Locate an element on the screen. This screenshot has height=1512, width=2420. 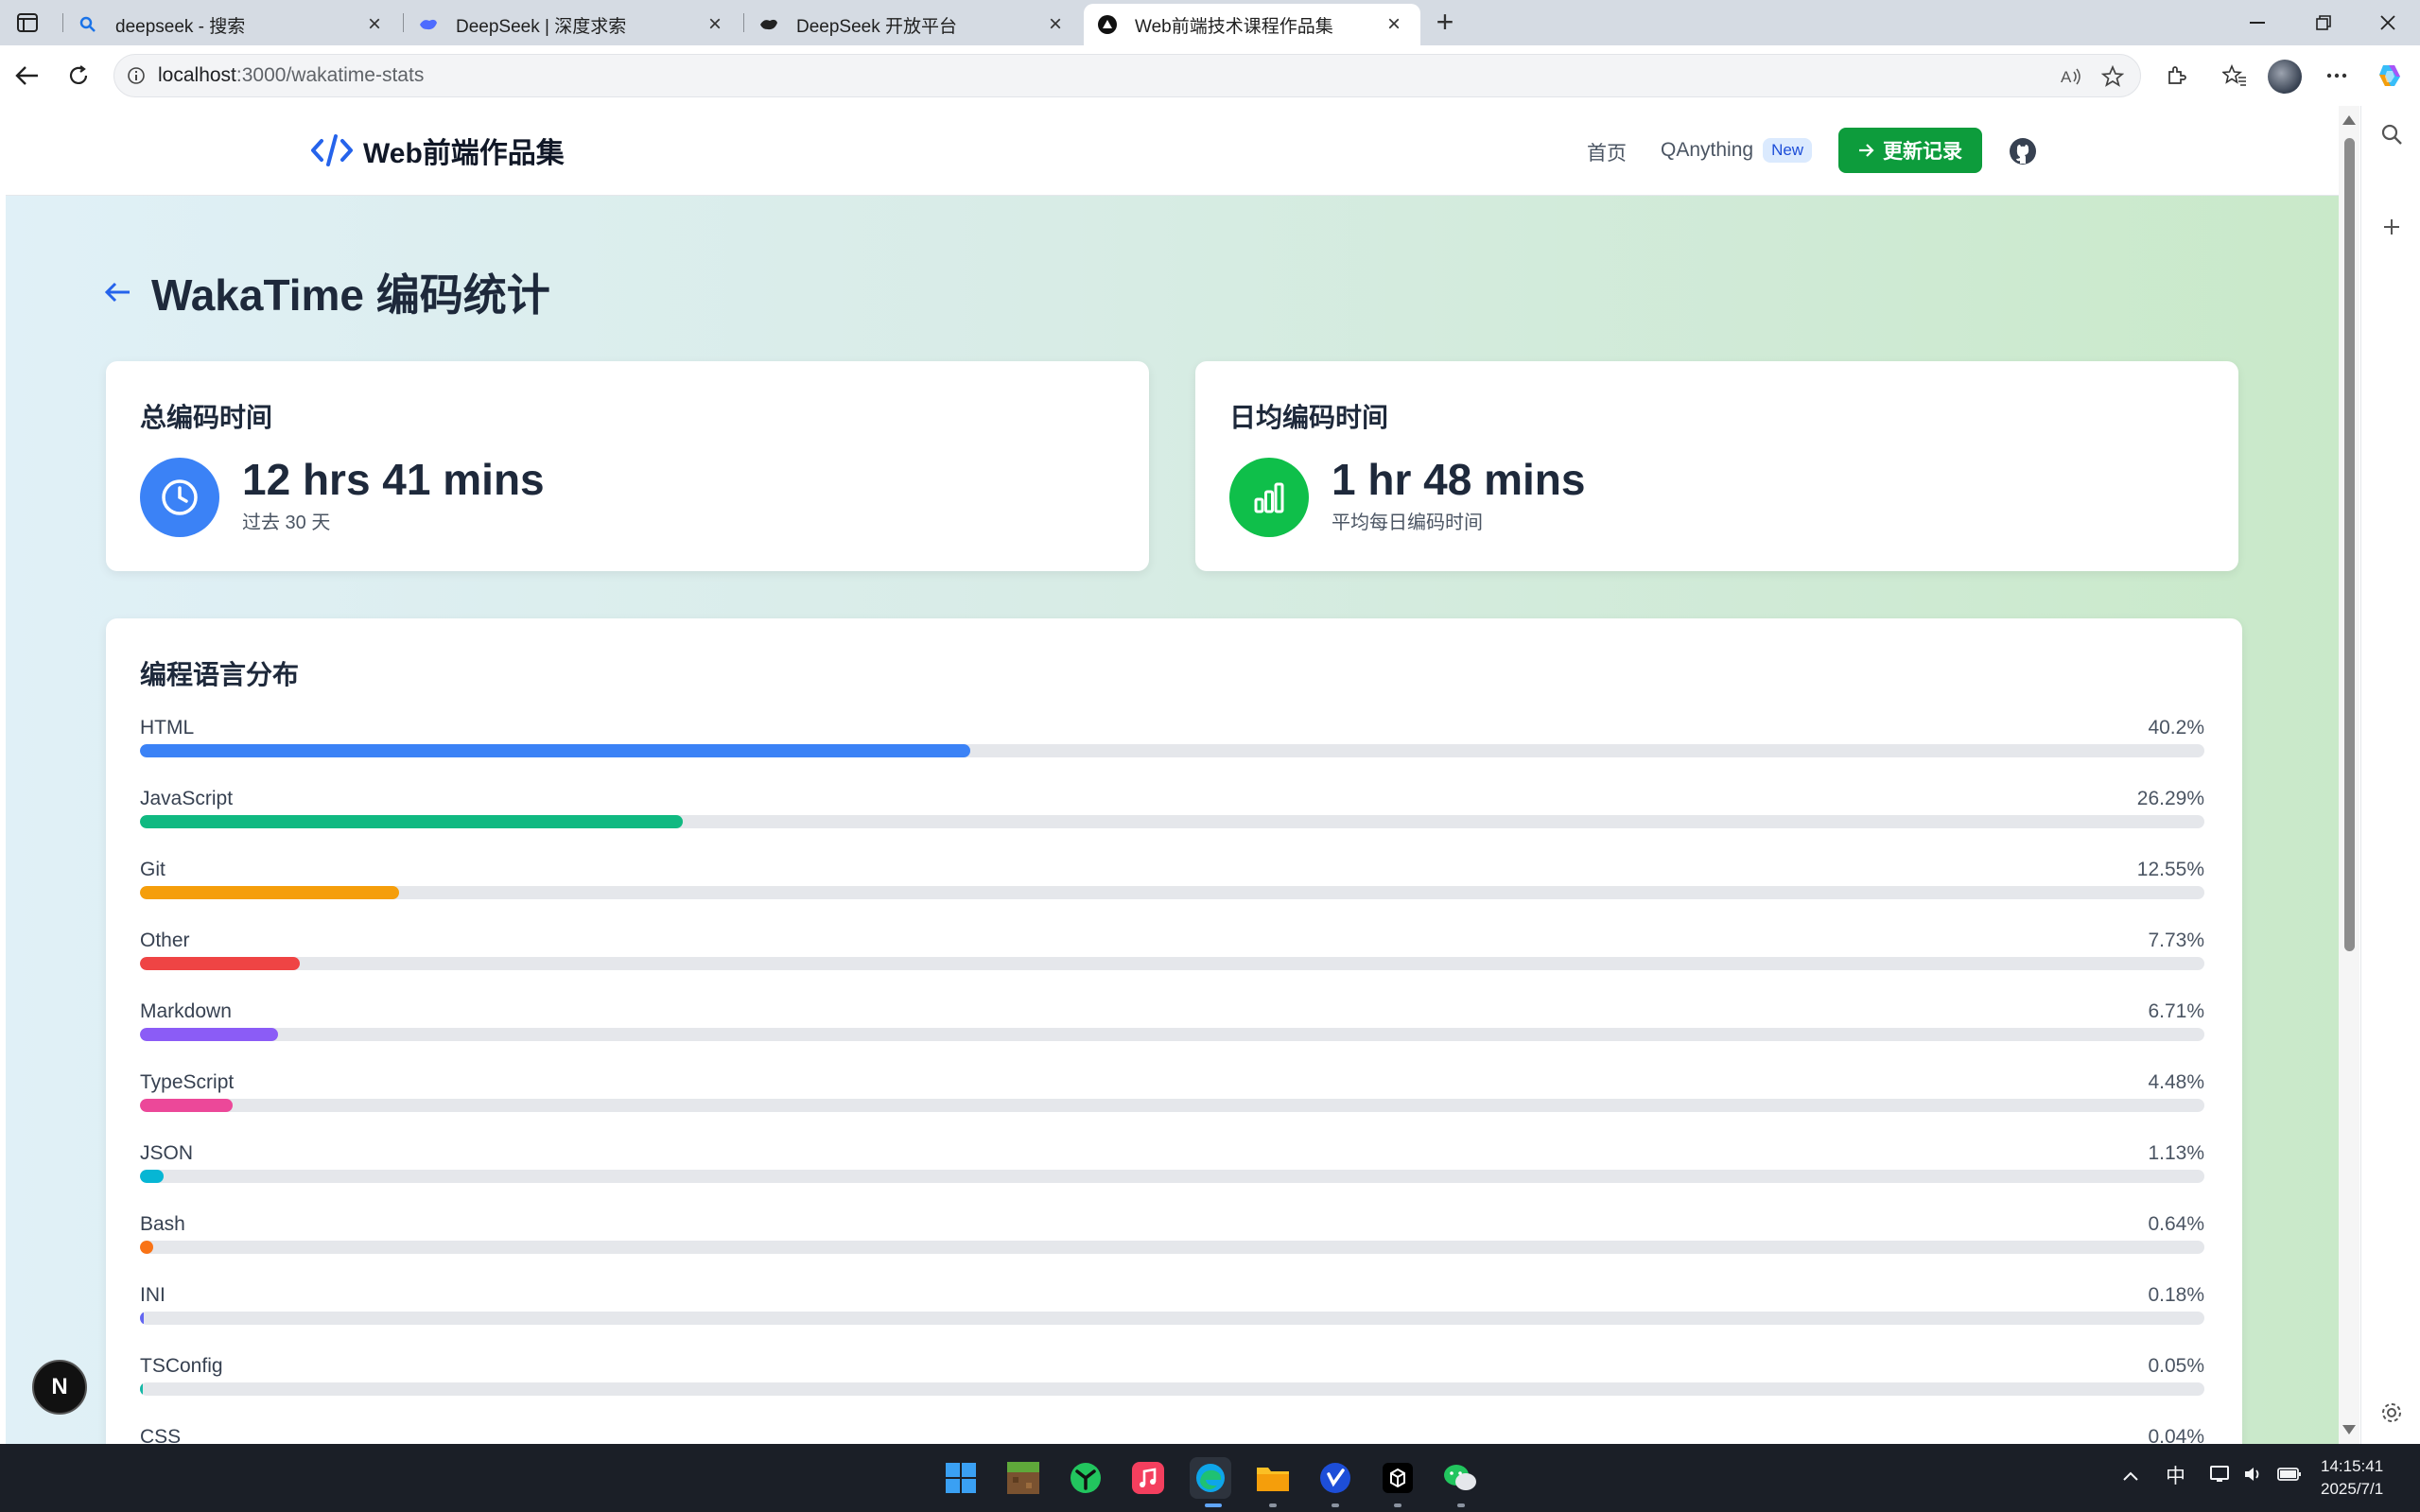
restore-icon is located at coordinates (2323, 23).